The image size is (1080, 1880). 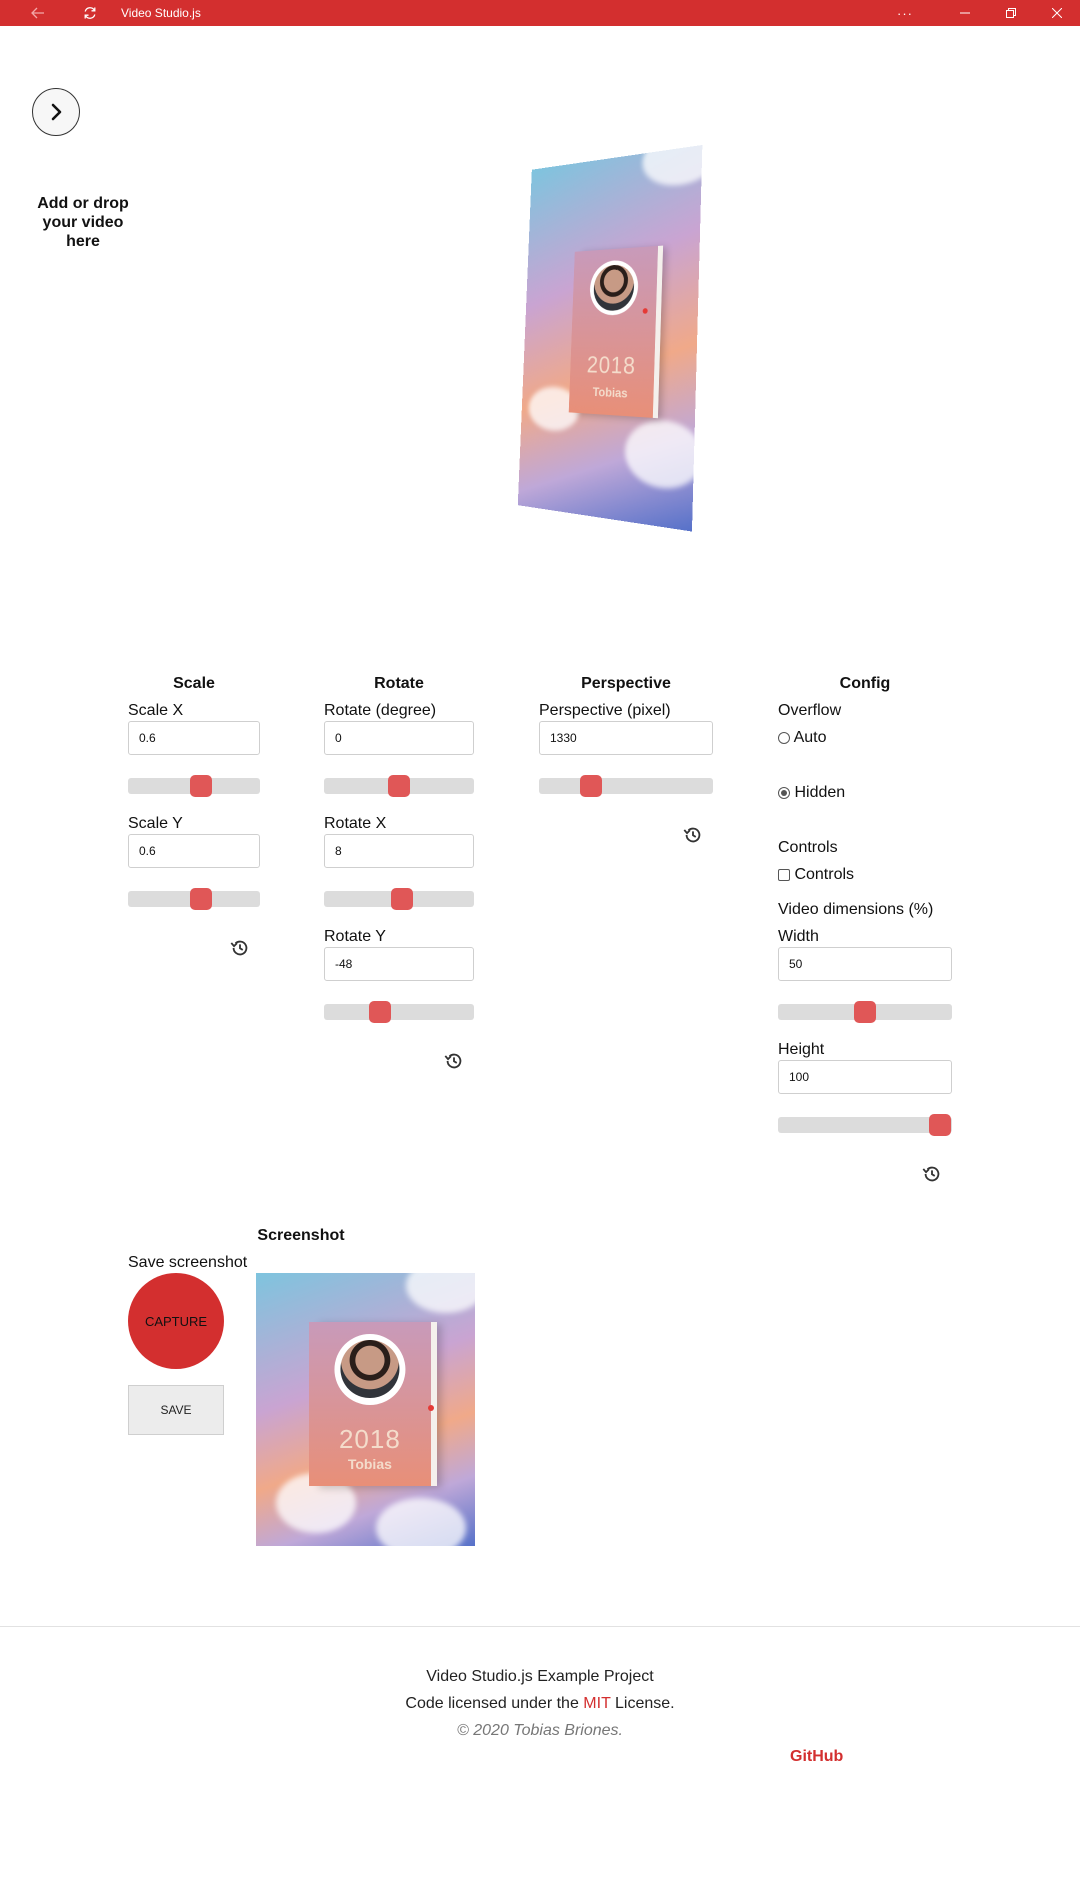 I want to click on book-year: 2018, so click(x=611, y=365).